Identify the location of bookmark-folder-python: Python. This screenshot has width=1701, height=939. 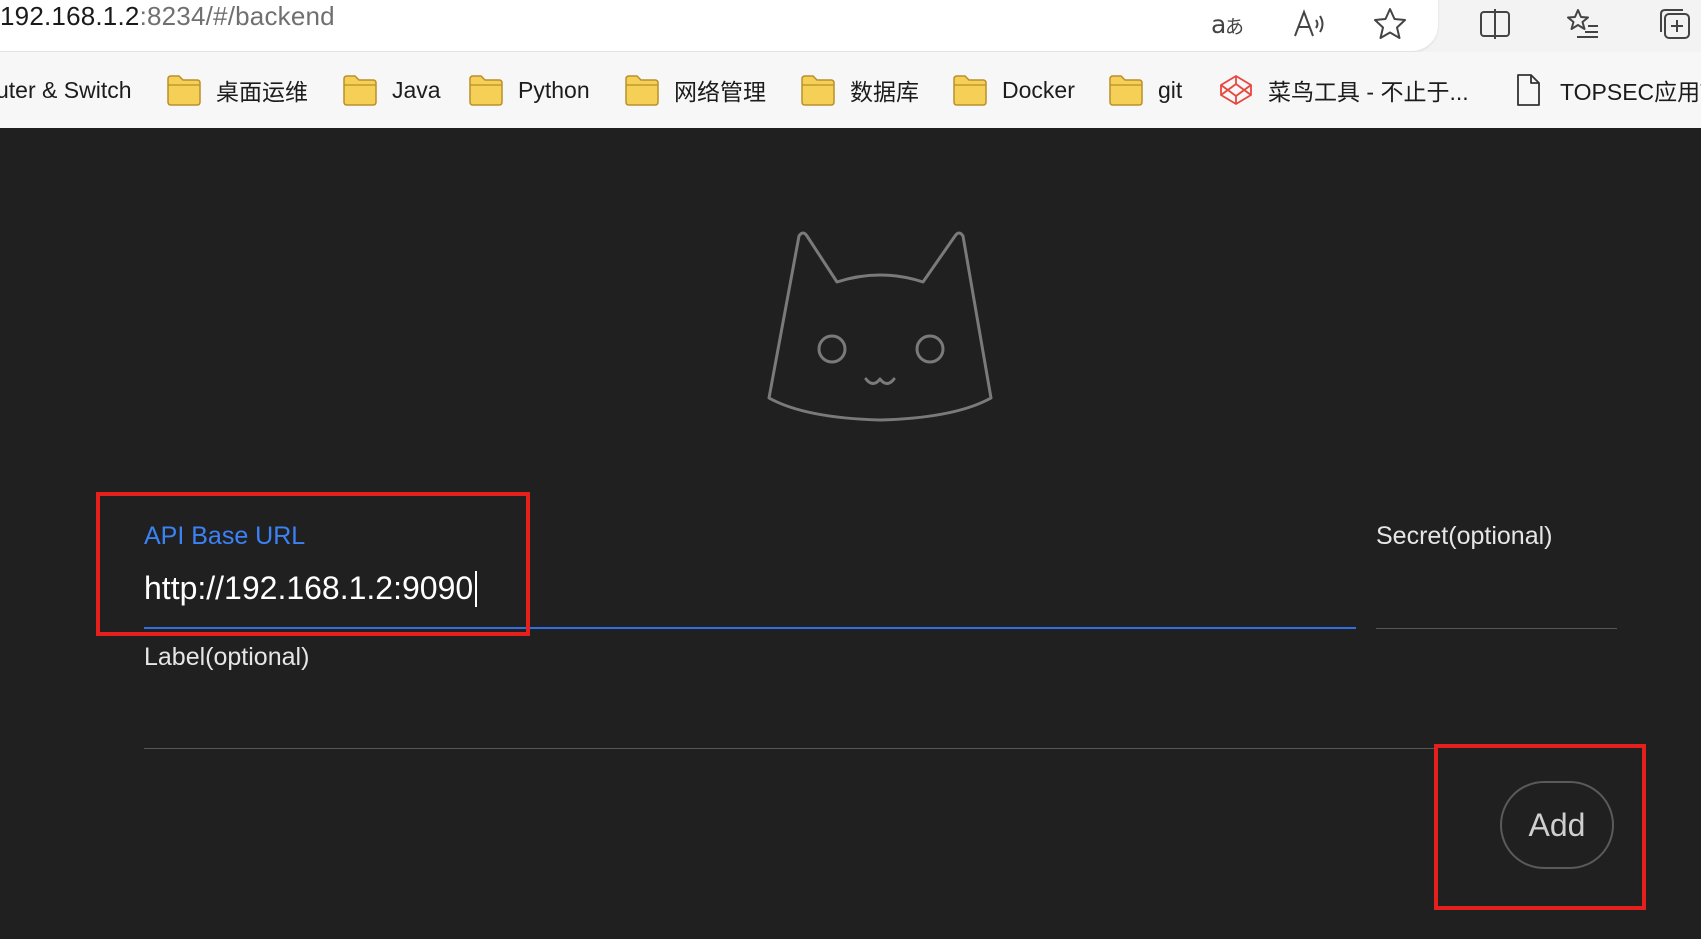
(529, 90).